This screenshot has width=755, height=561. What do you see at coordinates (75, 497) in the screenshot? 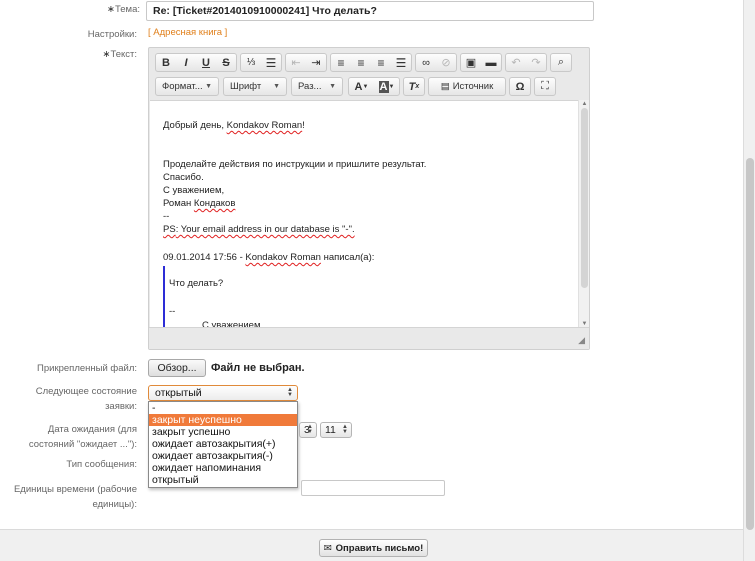
I see `time-units-label: Единицы времени (рабочие единицы):` at bounding box center [75, 497].